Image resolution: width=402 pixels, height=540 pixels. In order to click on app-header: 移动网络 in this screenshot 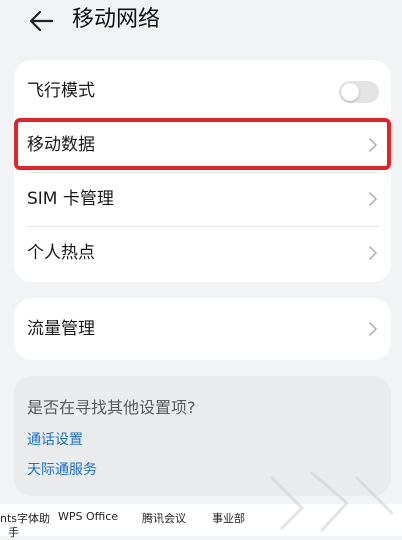, I will do `click(201, 21)`.